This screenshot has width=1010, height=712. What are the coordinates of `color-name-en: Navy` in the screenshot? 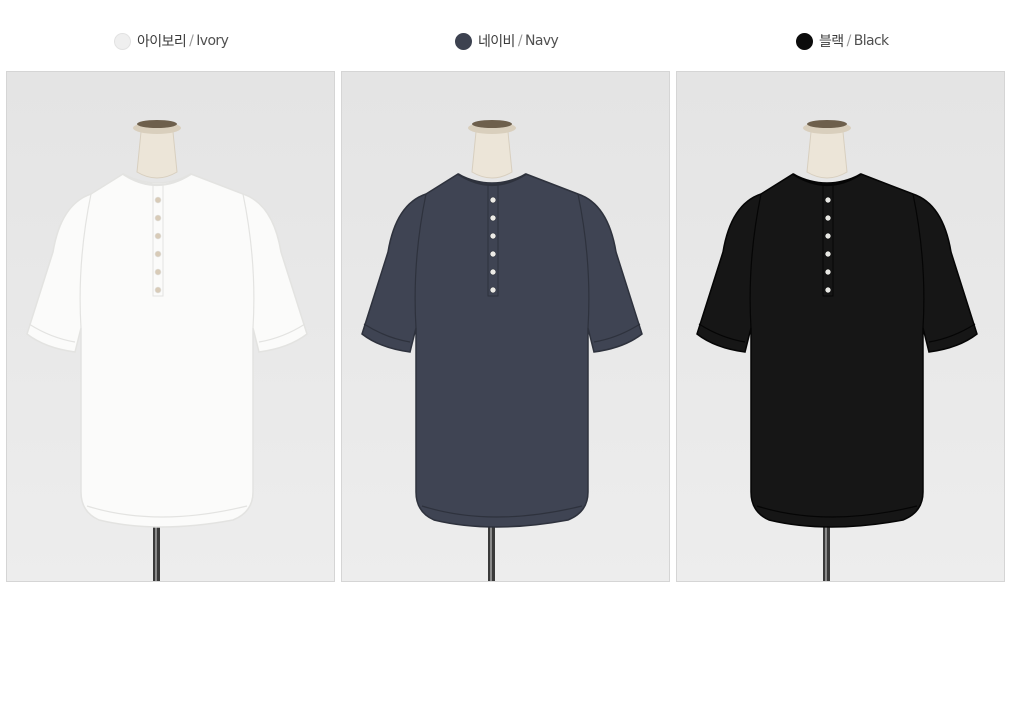 It's located at (541, 41).